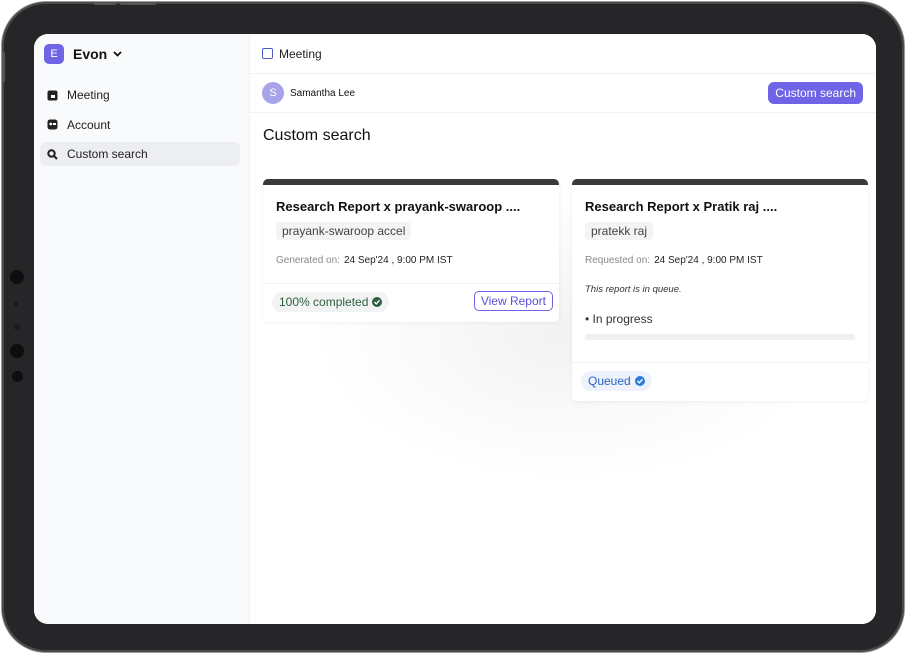 This screenshot has height=654, width=906. I want to click on account-icon, so click(52, 124).